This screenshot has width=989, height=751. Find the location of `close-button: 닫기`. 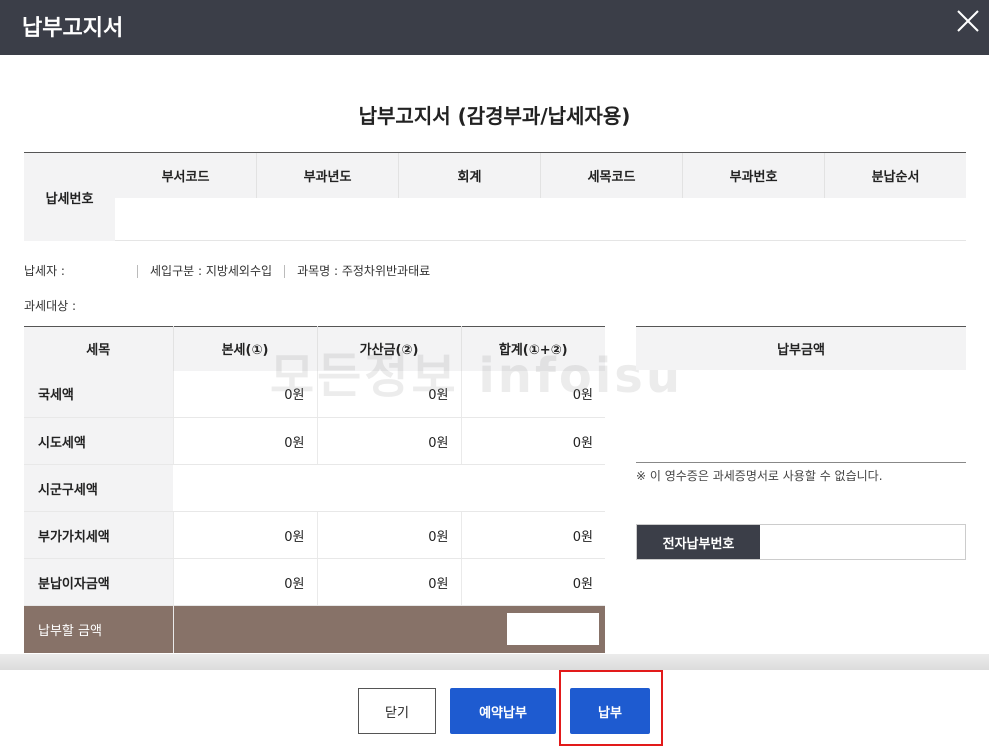

close-button: 닫기 is located at coordinates (397, 711).